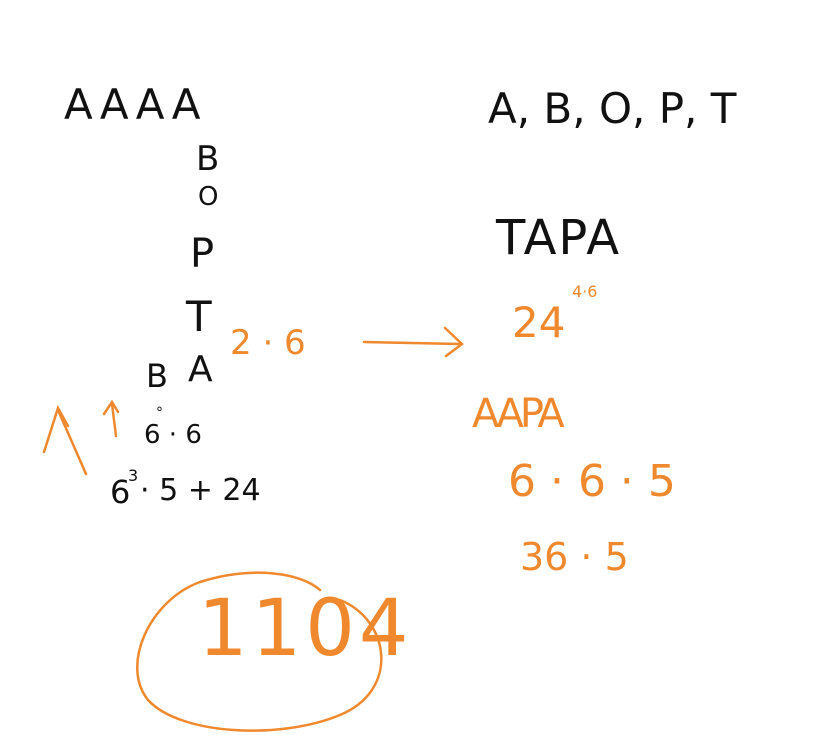  I want to click on expression-exponent: 3, so click(133, 475).